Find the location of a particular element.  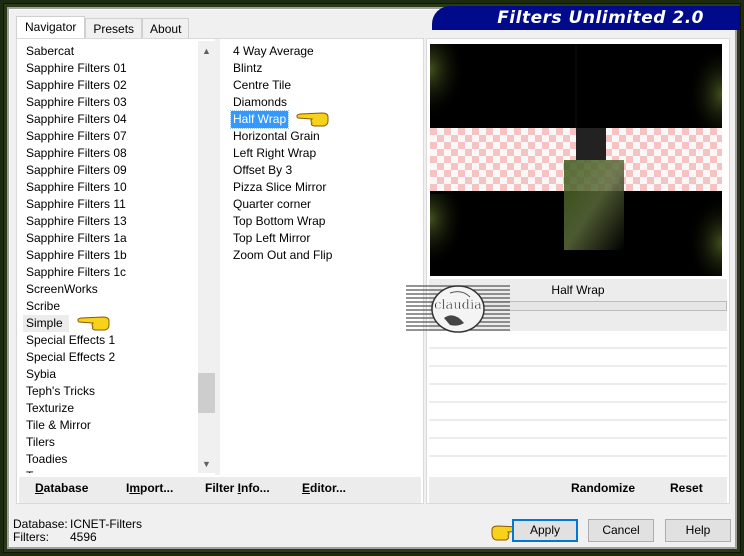

category-item: Tramages is located at coordinates (108, 470).